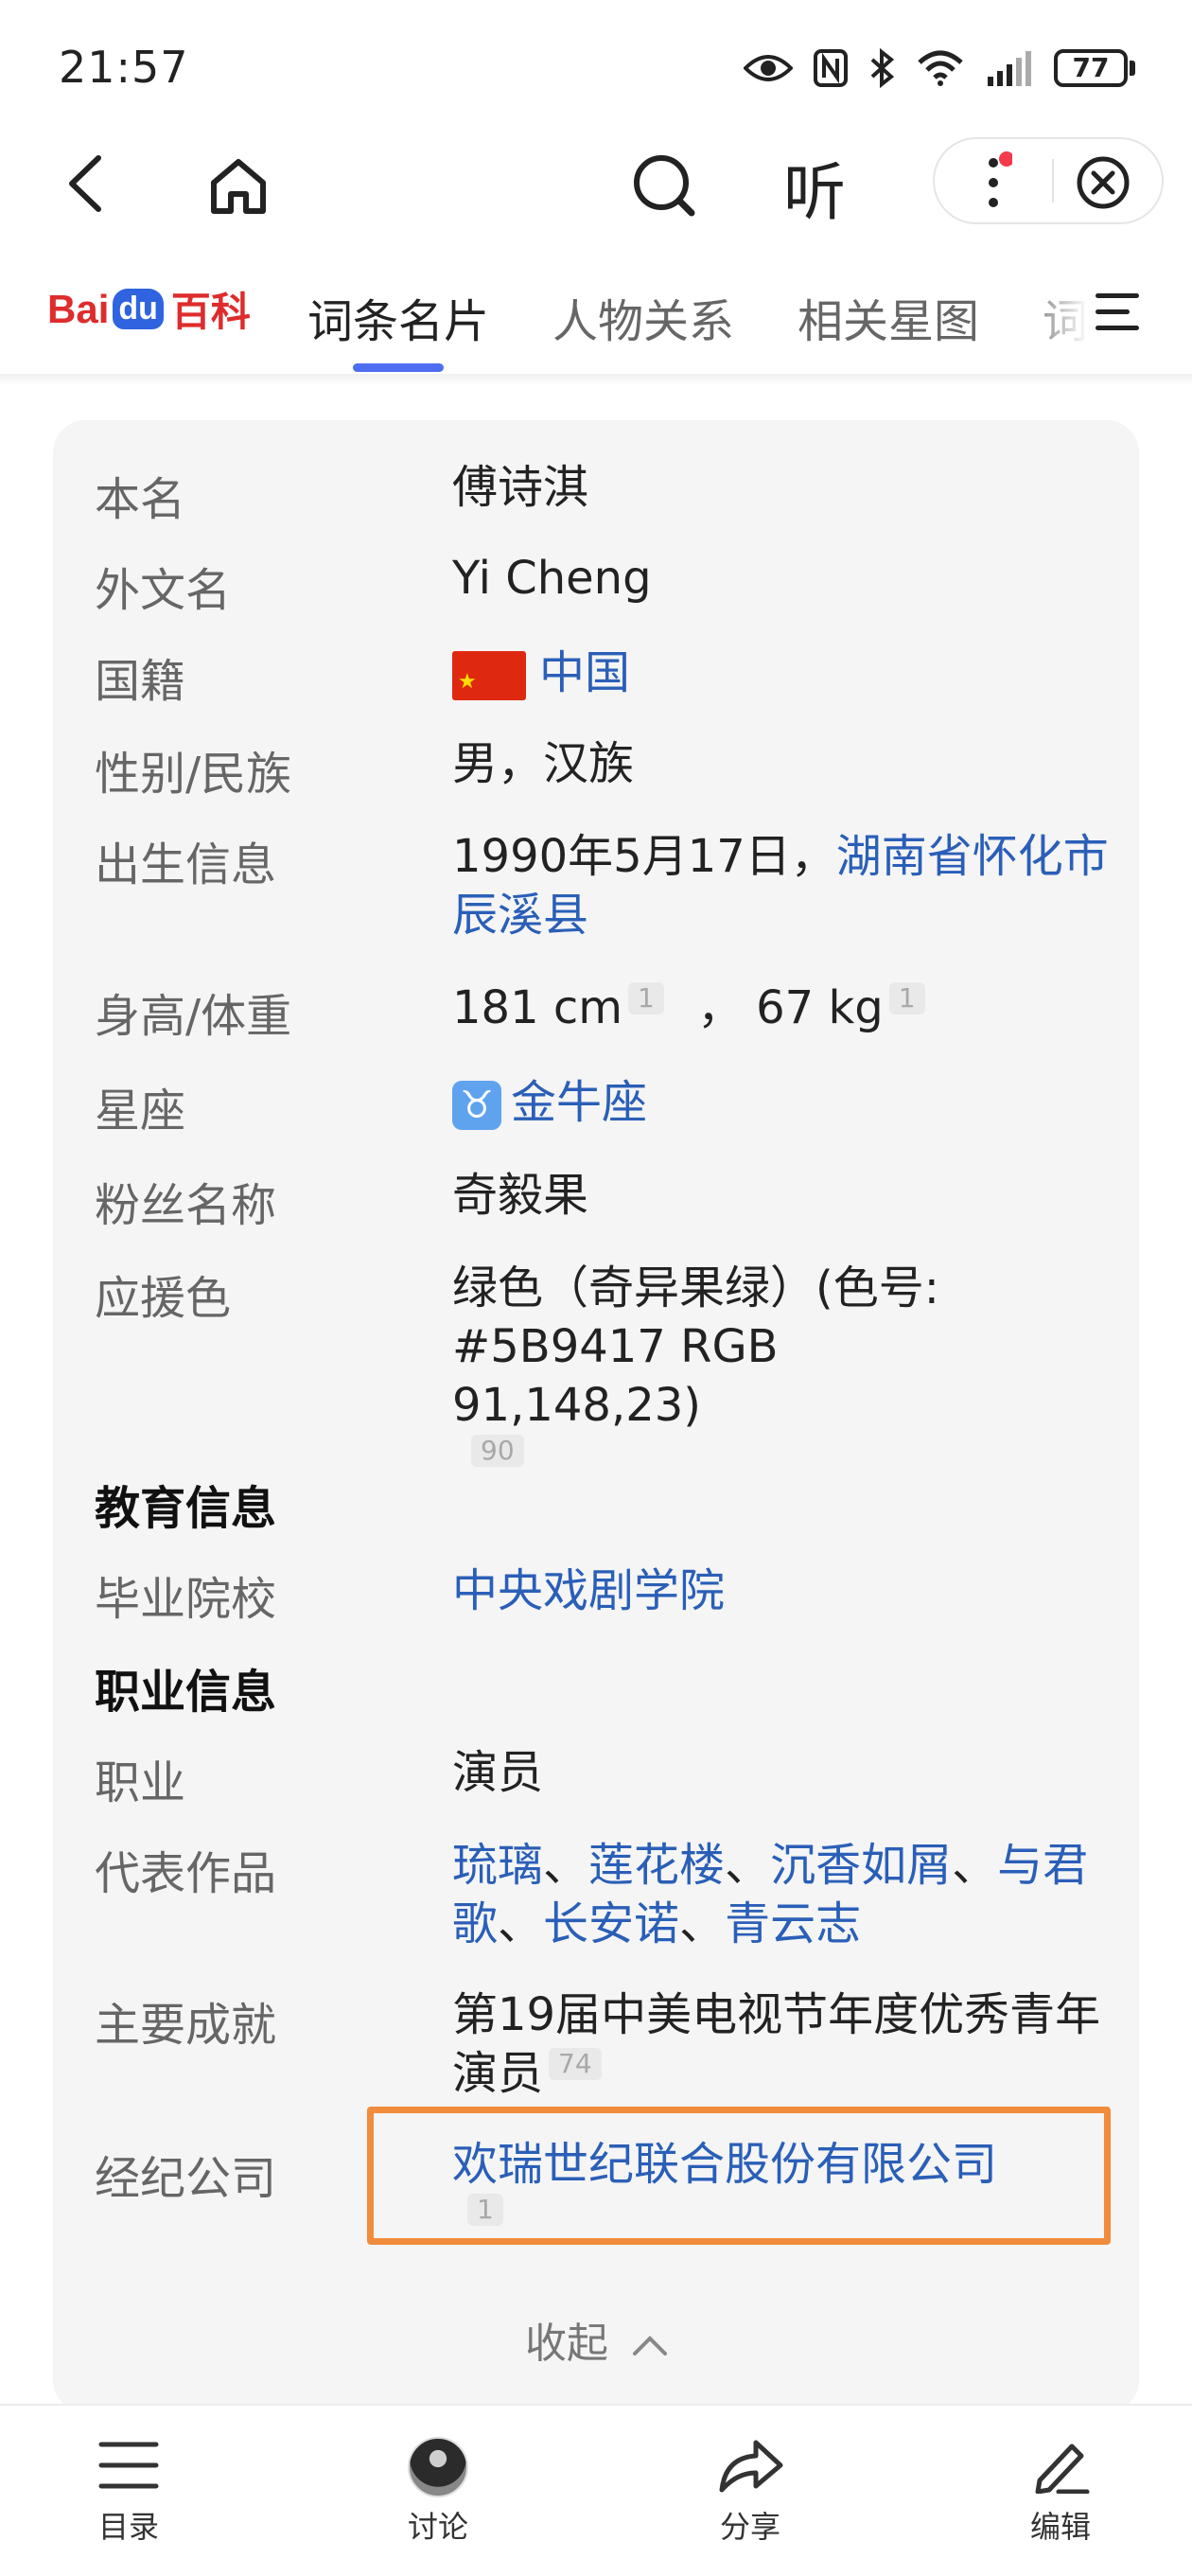  What do you see at coordinates (238, 185) in the screenshot?
I see `home-icon` at bounding box center [238, 185].